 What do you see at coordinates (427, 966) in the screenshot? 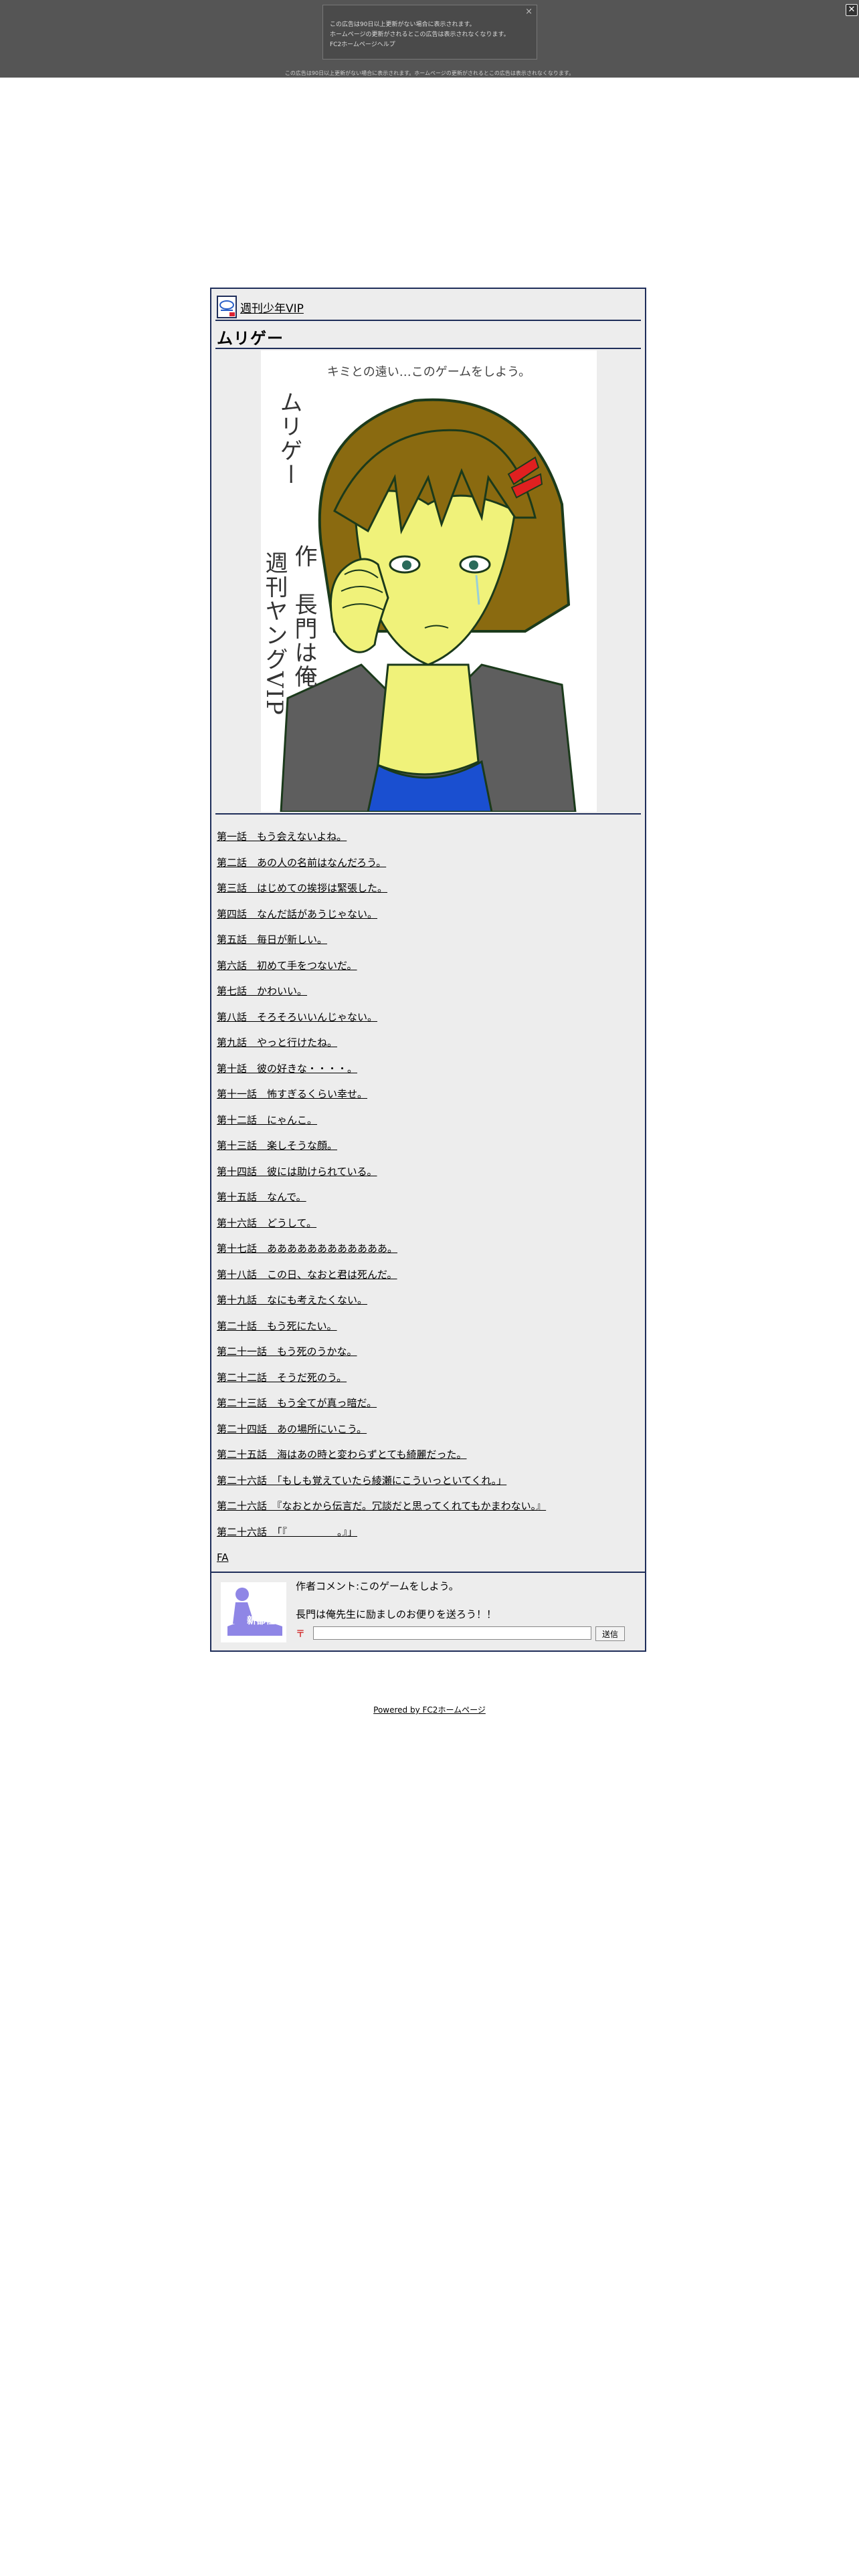
I see `chapter-link: 第六話 初めて手をつないだ。` at bounding box center [427, 966].